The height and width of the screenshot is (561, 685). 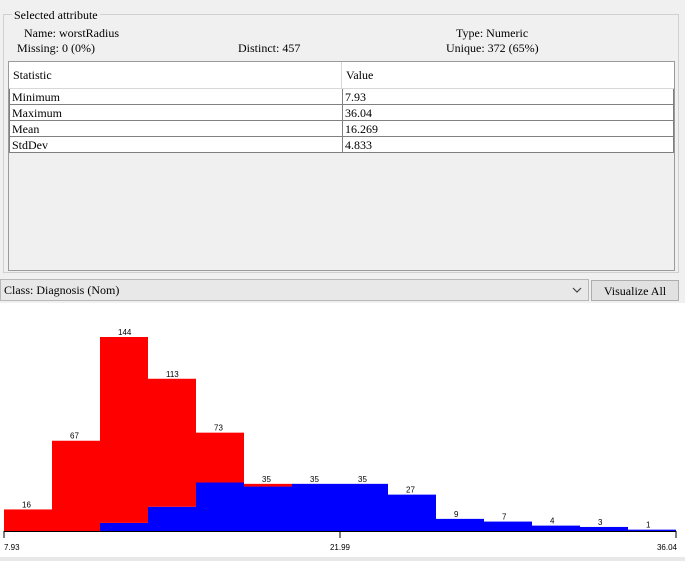 I want to click on x-axis-tick-label: 7.93, so click(x=12, y=547).